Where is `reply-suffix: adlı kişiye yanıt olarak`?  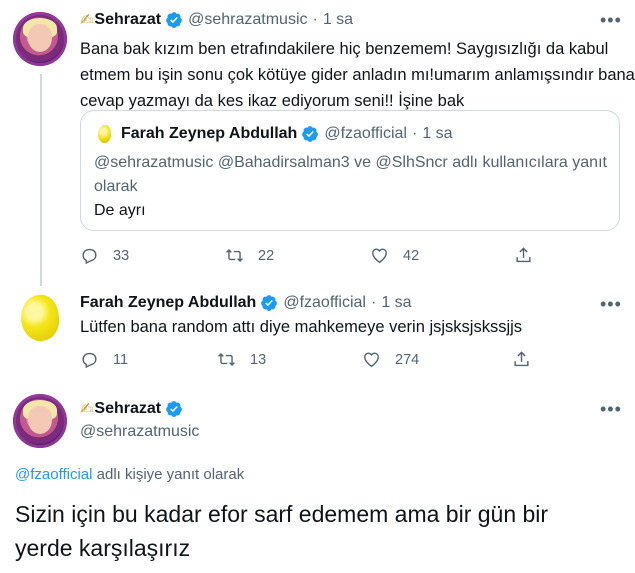
reply-suffix: adlı kişiye yanıt olarak is located at coordinates (168, 474).